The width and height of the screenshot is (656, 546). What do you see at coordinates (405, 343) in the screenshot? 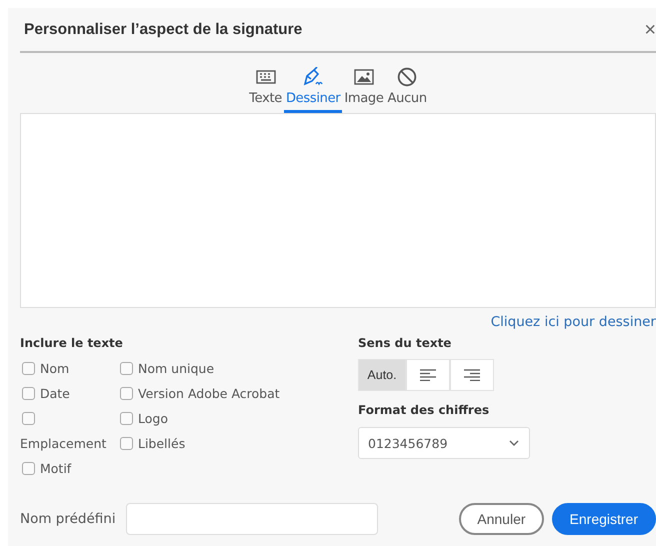
I see `section-heading: Sens du texte` at bounding box center [405, 343].